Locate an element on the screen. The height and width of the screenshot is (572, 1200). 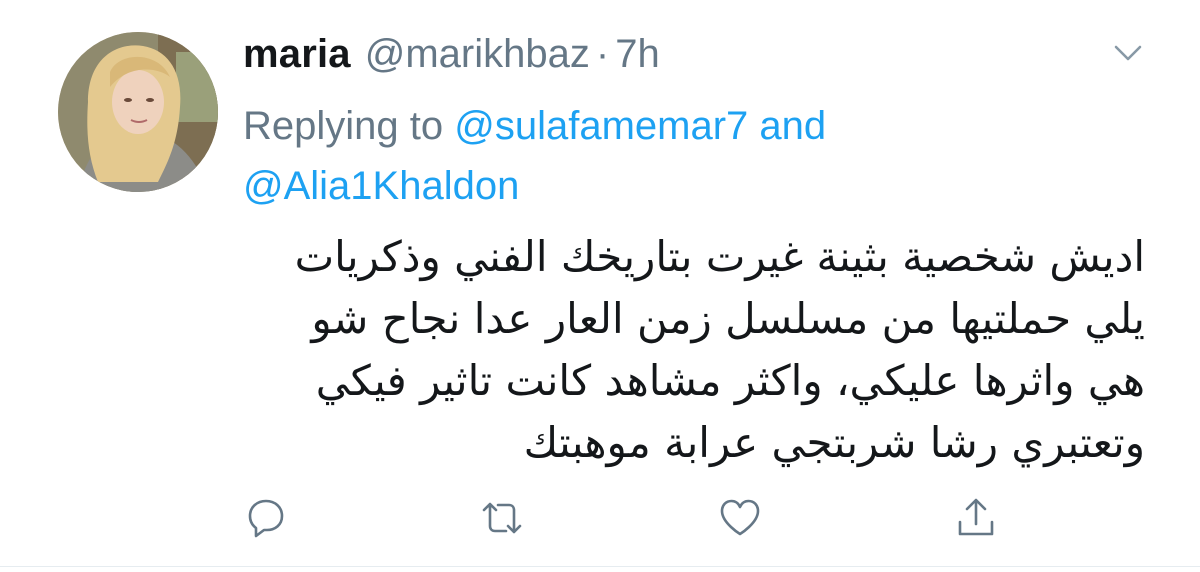
tweet-text-line: وتعتبري رشا شربتجي عرابة موهبتك is located at coordinates (834, 442).